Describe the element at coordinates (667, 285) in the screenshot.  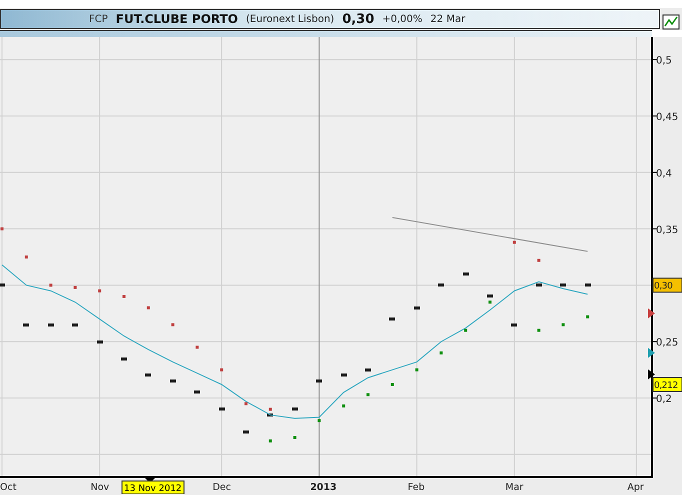
I see `price-tag: 0,30` at that location.